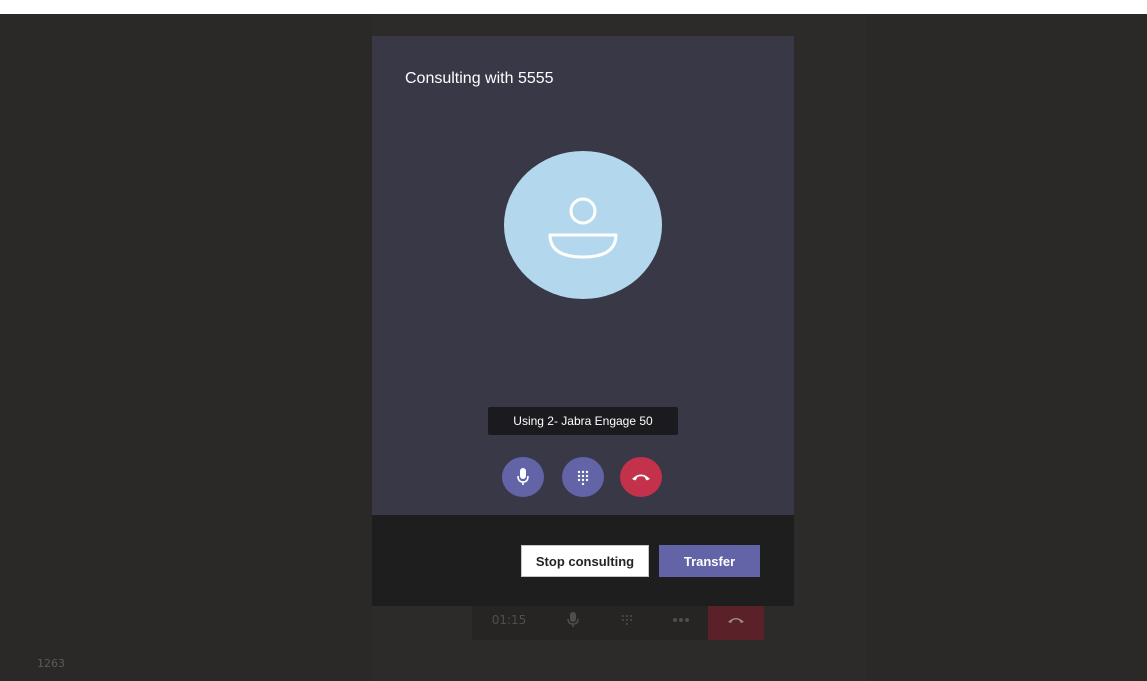 The height and width of the screenshot is (681, 1147). I want to click on dialpad-icon, so click(583, 477).